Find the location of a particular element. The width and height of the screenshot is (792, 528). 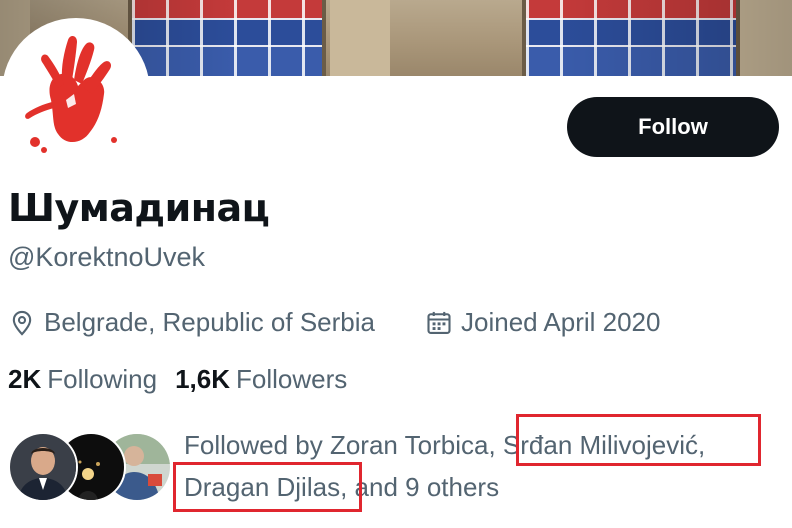

followed-by-prefix: Followed by Zoran Torbica, is located at coordinates (340, 445).